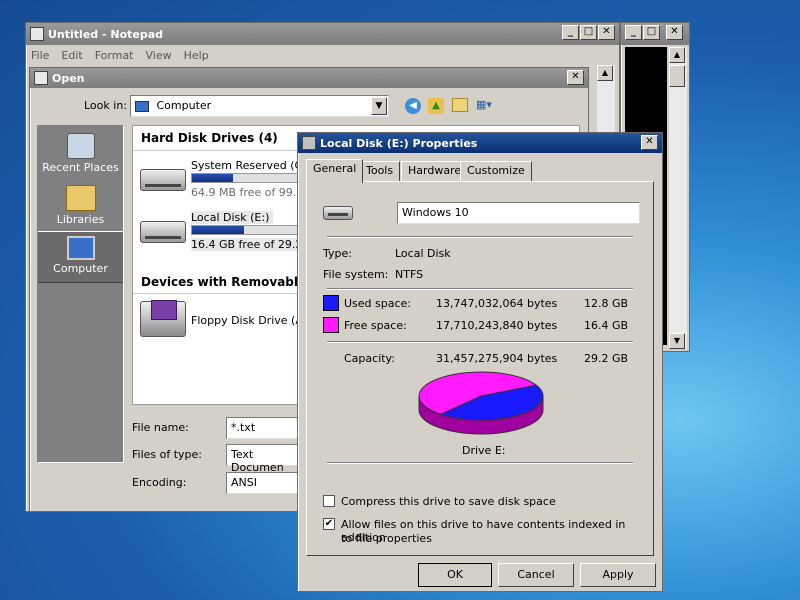 The image size is (800, 600). Describe the element at coordinates (209, 138) in the screenshot. I see `hard-disk-header: Hard Disk Drives (4)` at that location.